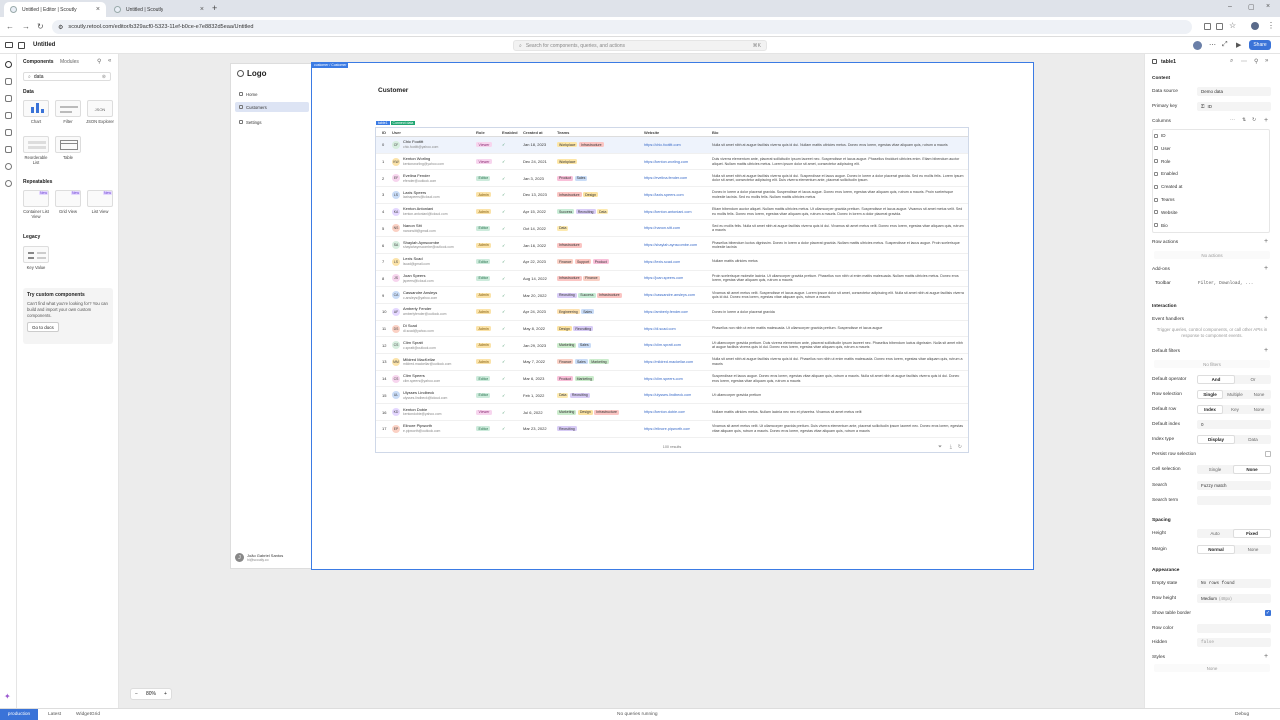 Image resolution: width=1280 pixels, height=720 pixels. What do you see at coordinates (1168, 186) in the screenshot?
I see `column-item: Created at` at bounding box center [1168, 186].